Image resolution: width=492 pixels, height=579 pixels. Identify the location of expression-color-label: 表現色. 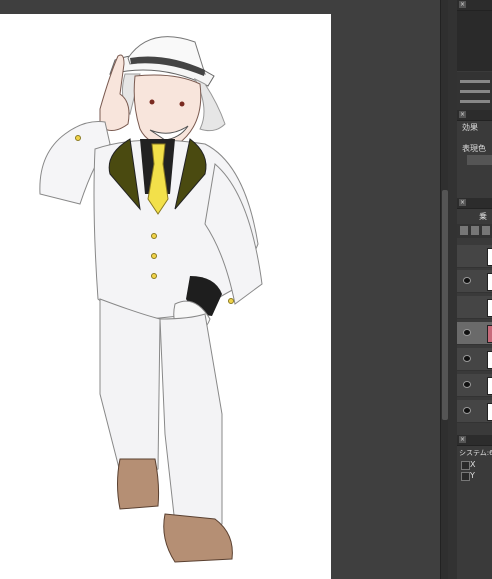
(474, 148).